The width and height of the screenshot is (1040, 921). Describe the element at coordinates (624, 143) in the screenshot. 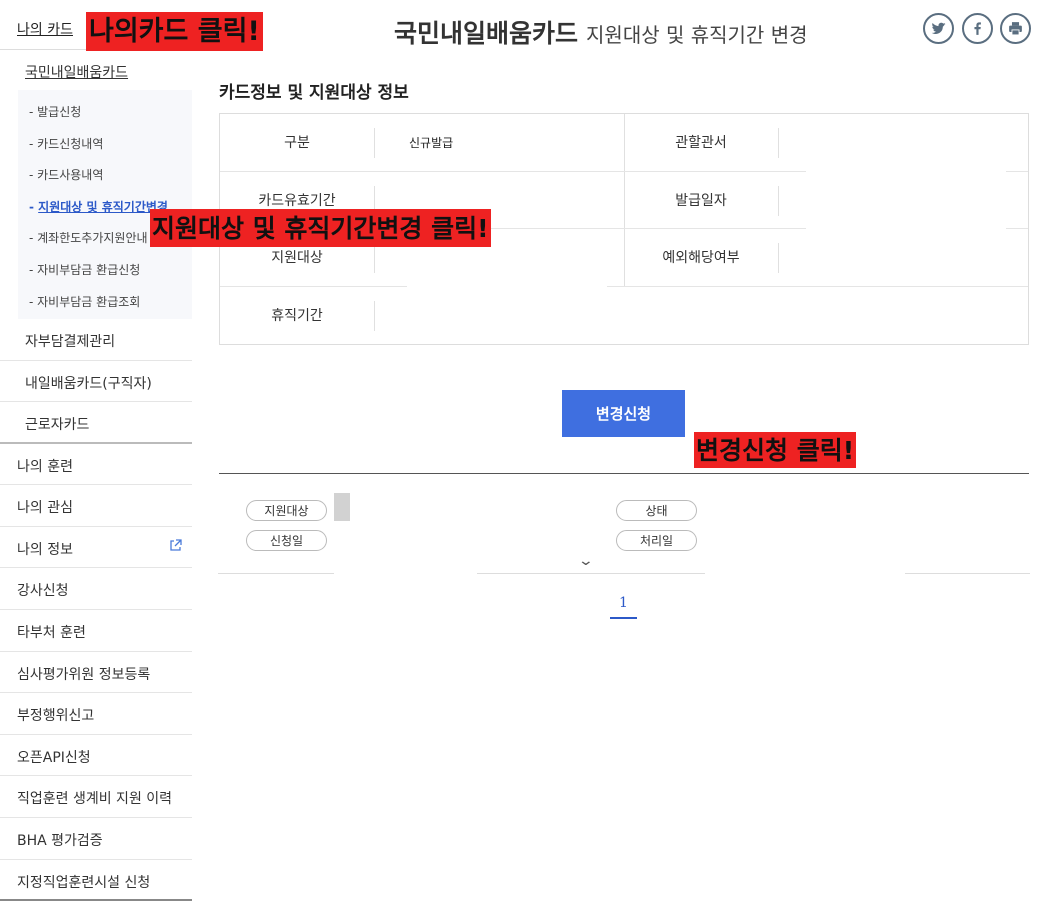

I see `info-row: 구분 신규발급 관할관서` at that location.